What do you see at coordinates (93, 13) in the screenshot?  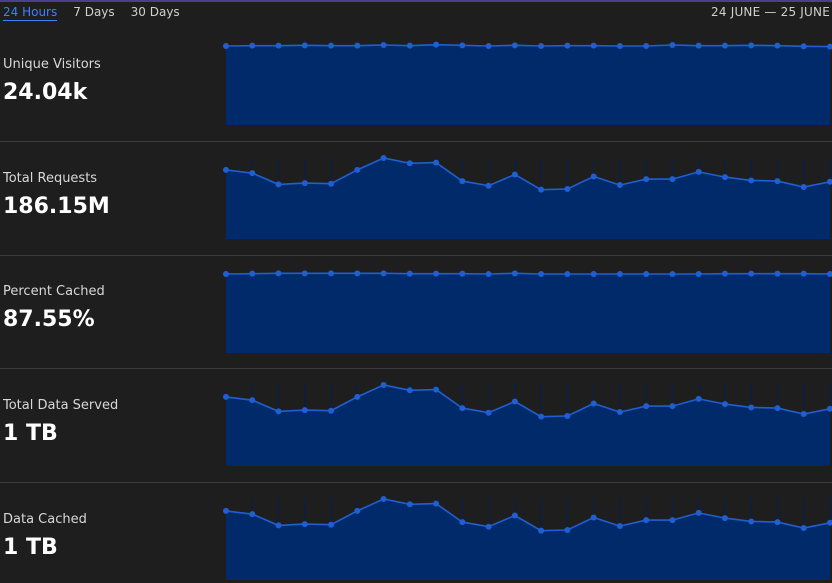 I see `tab-7-days: 7 Days` at bounding box center [93, 13].